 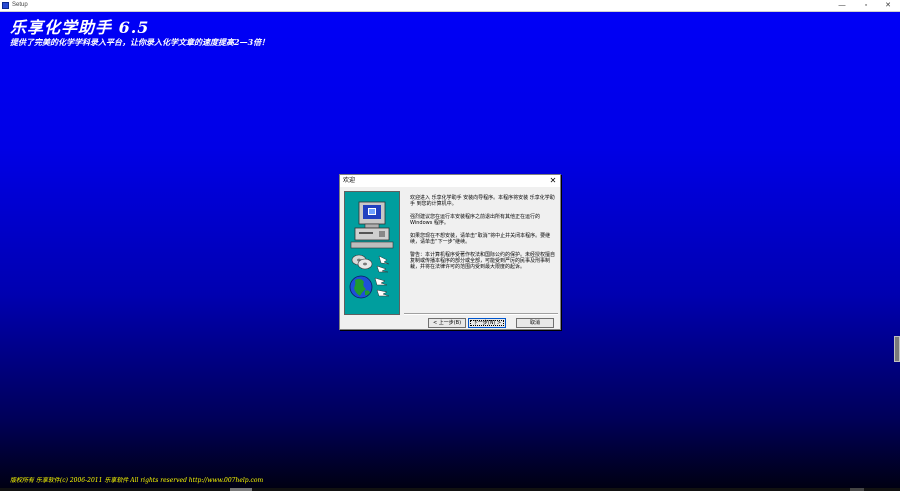 What do you see at coordinates (450, 6) in the screenshot?
I see `window-titlebar: Setup — ▫ ✕` at bounding box center [450, 6].